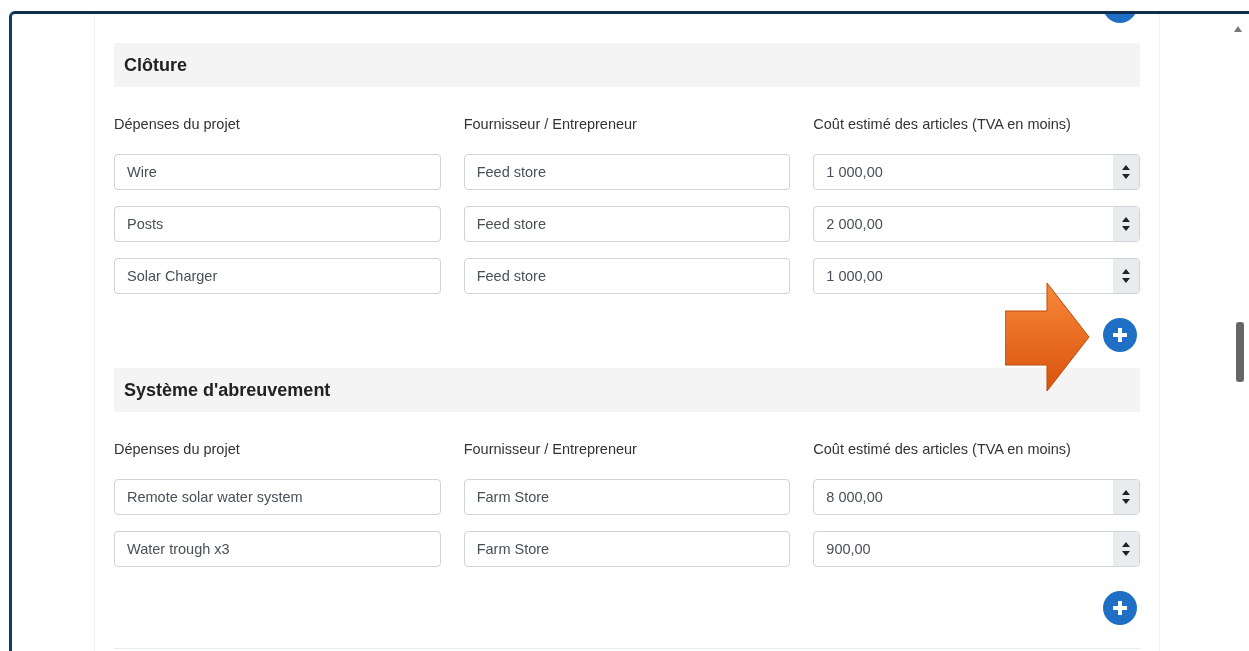 This screenshot has height=651, width=1249. What do you see at coordinates (976, 497) in the screenshot?
I see `number-field: 8 000,00` at bounding box center [976, 497].